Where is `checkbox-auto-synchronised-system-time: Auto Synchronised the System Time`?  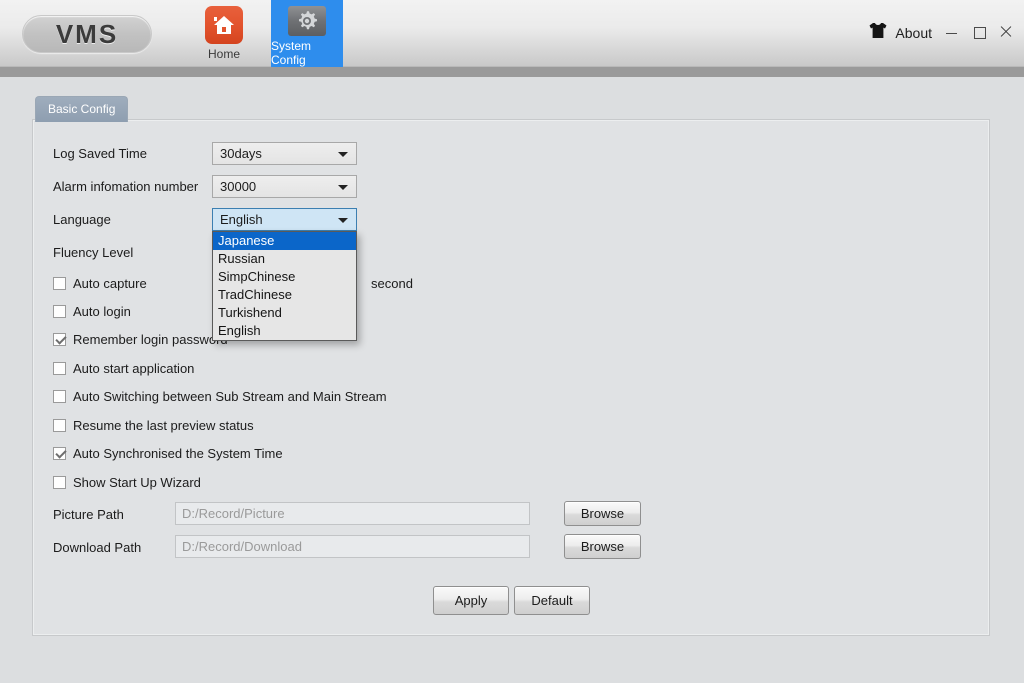
checkbox-auto-synchronised-system-time: Auto Synchronised the System Time is located at coordinates (168, 453).